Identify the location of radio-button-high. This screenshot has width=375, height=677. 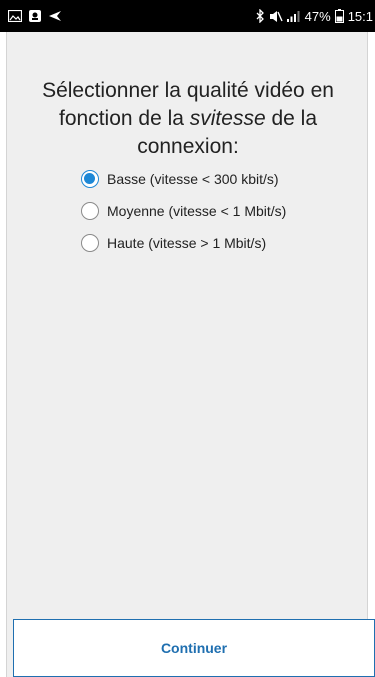
(90, 243).